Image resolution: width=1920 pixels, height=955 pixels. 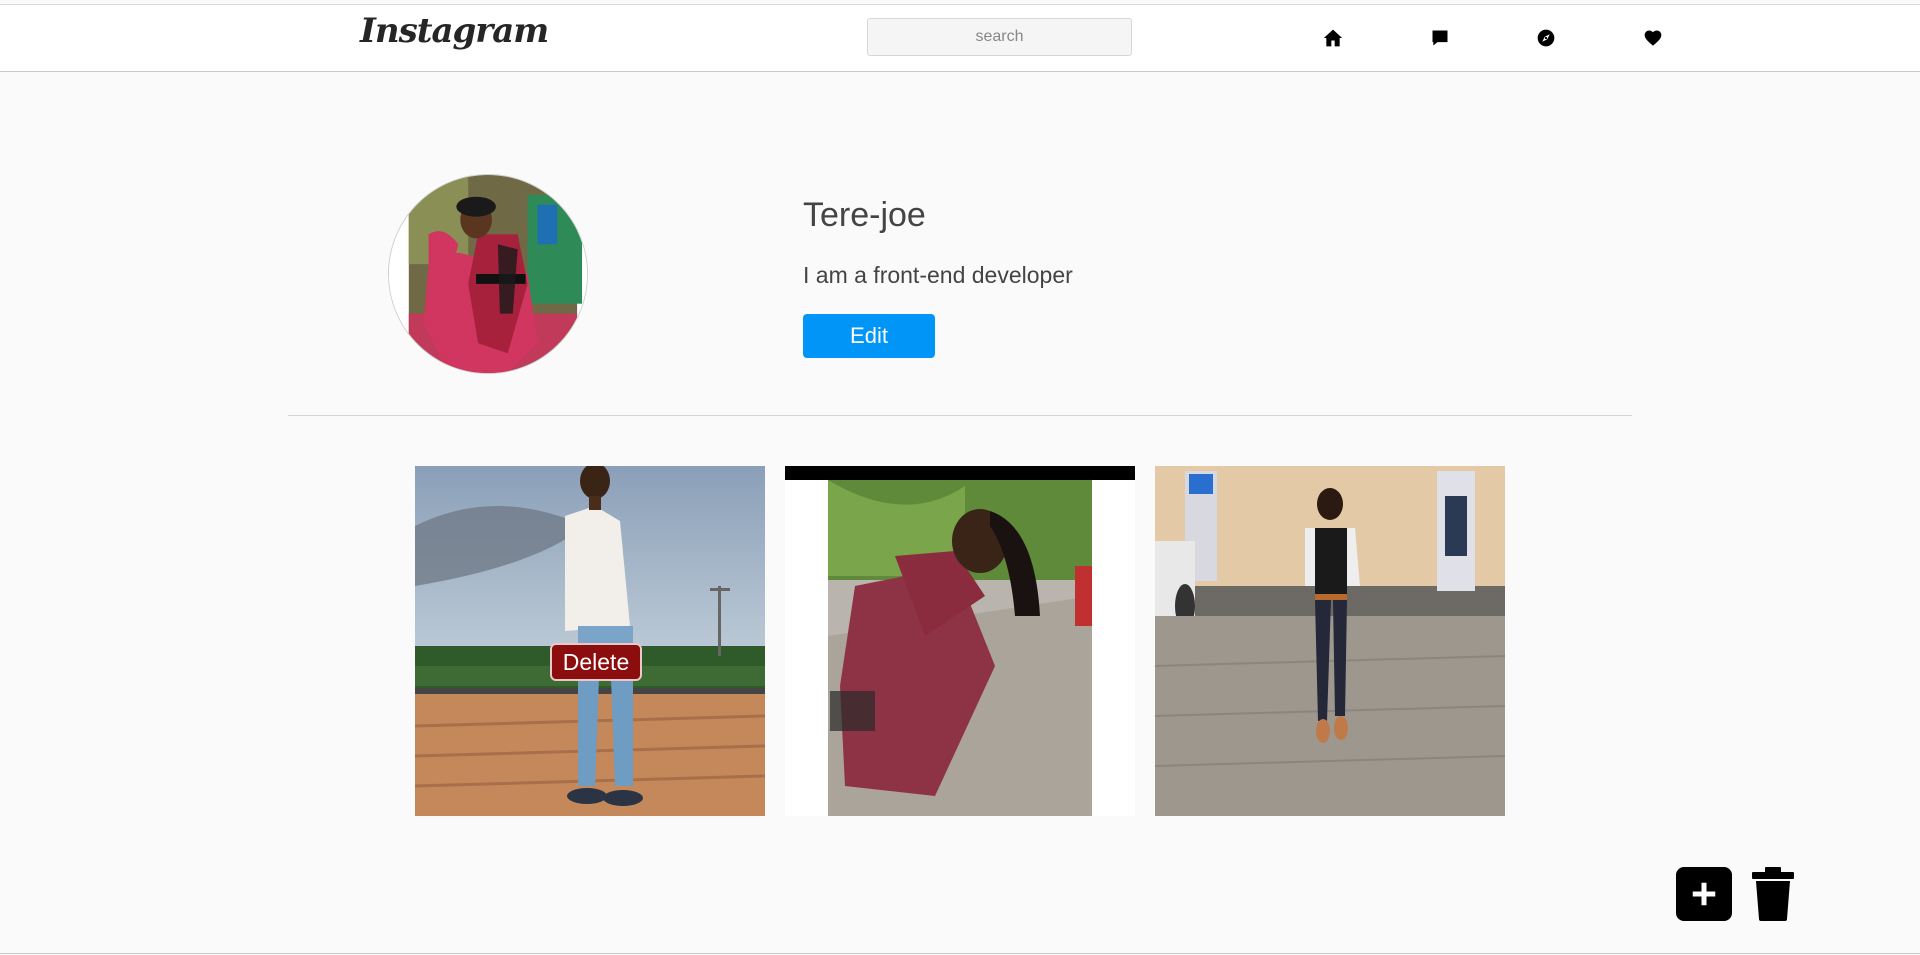 What do you see at coordinates (488, 274) in the screenshot?
I see `profile-avatar` at bounding box center [488, 274].